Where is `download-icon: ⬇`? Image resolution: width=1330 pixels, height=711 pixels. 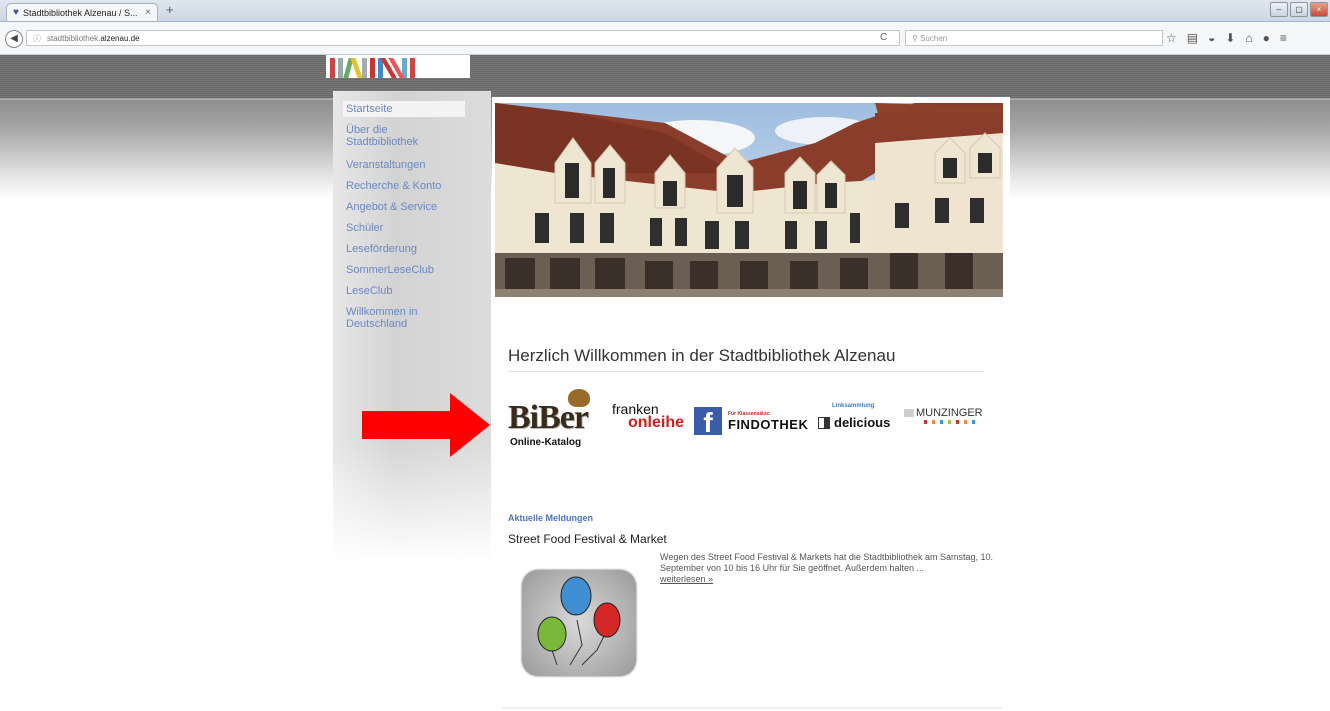
download-icon: ⬇ is located at coordinates (1230, 38).